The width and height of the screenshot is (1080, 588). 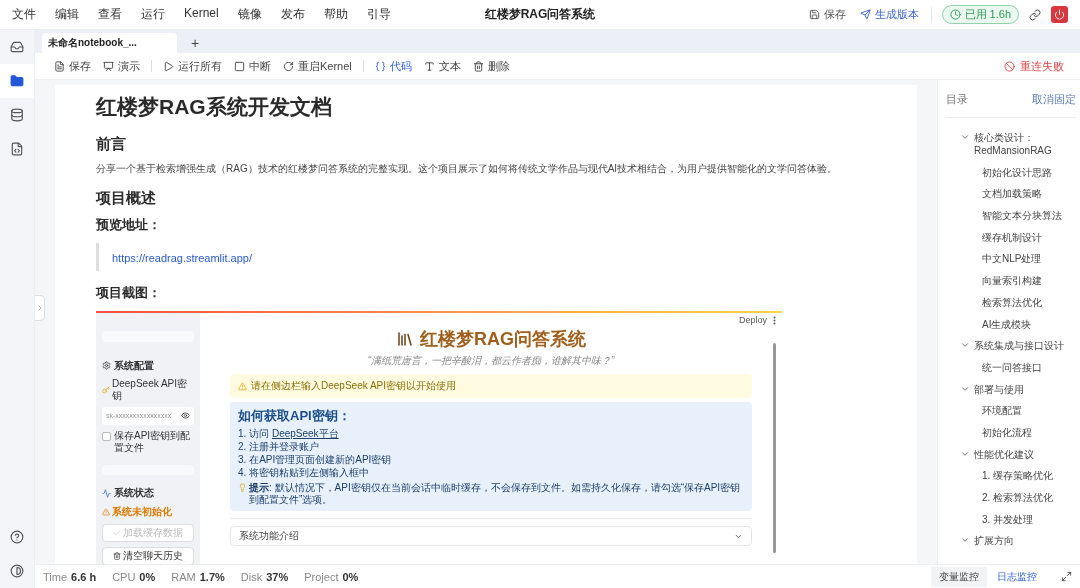 I want to click on toc-item: 智能文本分块算法, so click(x=1011, y=216).